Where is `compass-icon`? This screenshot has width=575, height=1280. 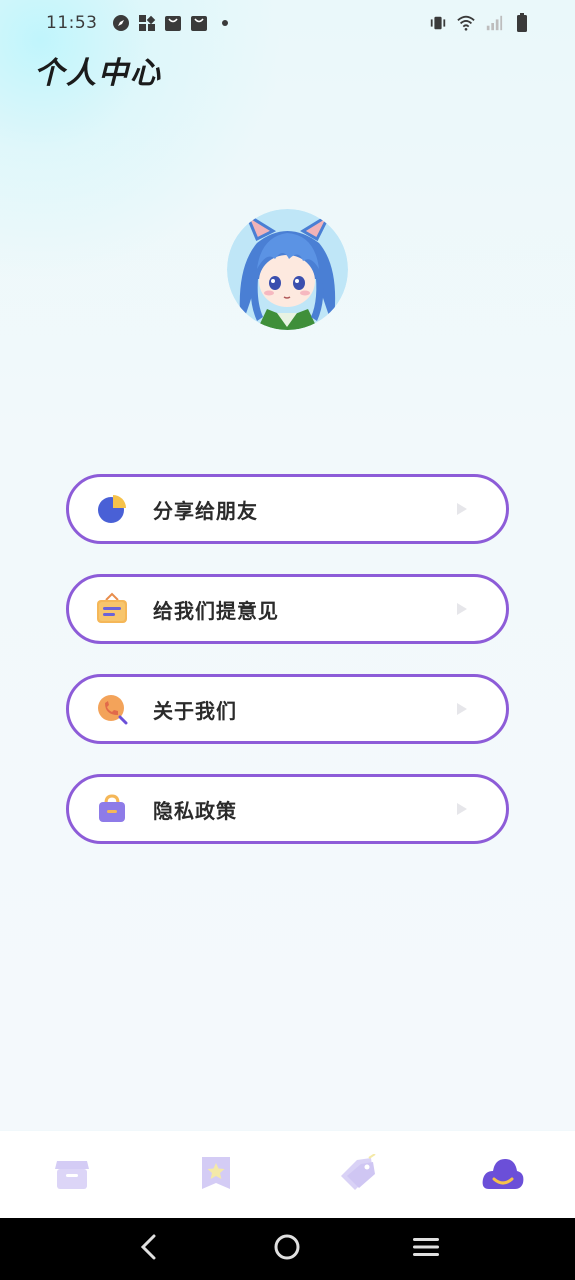 compass-icon is located at coordinates (121, 23).